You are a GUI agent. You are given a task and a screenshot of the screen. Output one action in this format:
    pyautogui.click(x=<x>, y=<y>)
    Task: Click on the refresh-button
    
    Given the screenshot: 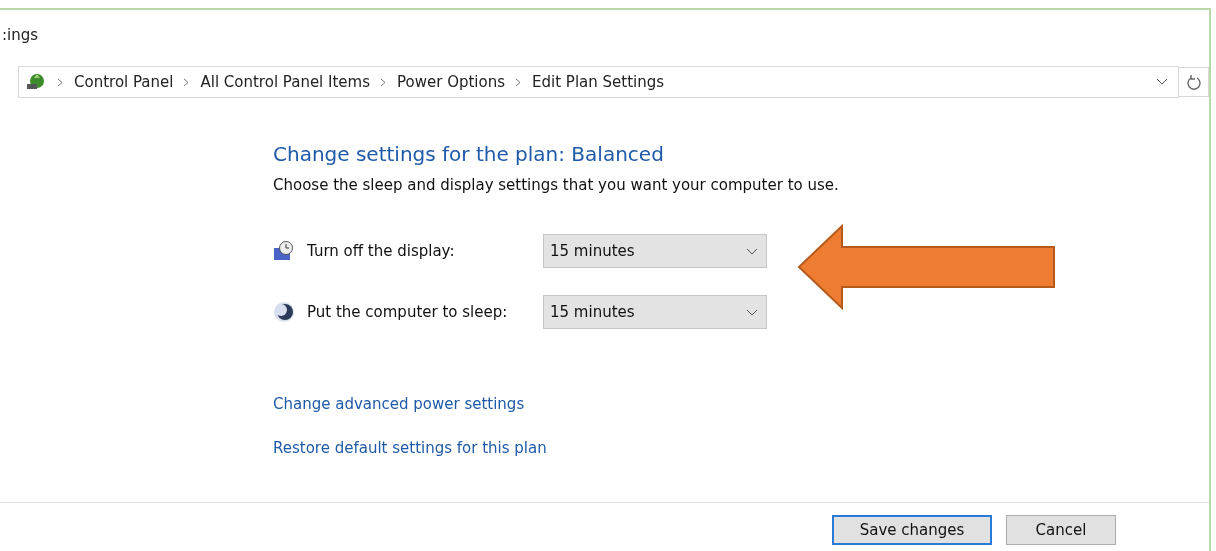 What is the action you would take?
    pyautogui.click(x=1194, y=82)
    